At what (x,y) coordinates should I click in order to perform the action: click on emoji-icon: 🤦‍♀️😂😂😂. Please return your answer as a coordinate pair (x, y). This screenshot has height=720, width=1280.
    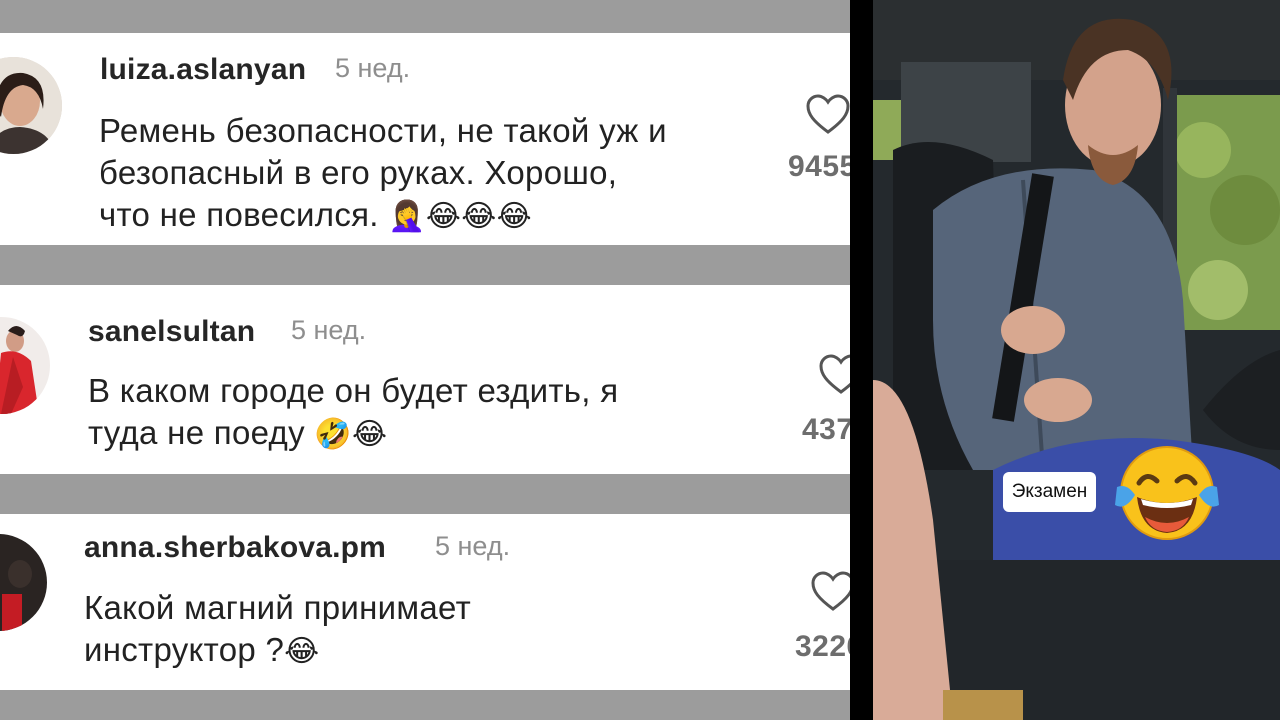
    Looking at the image, I should click on (460, 216).